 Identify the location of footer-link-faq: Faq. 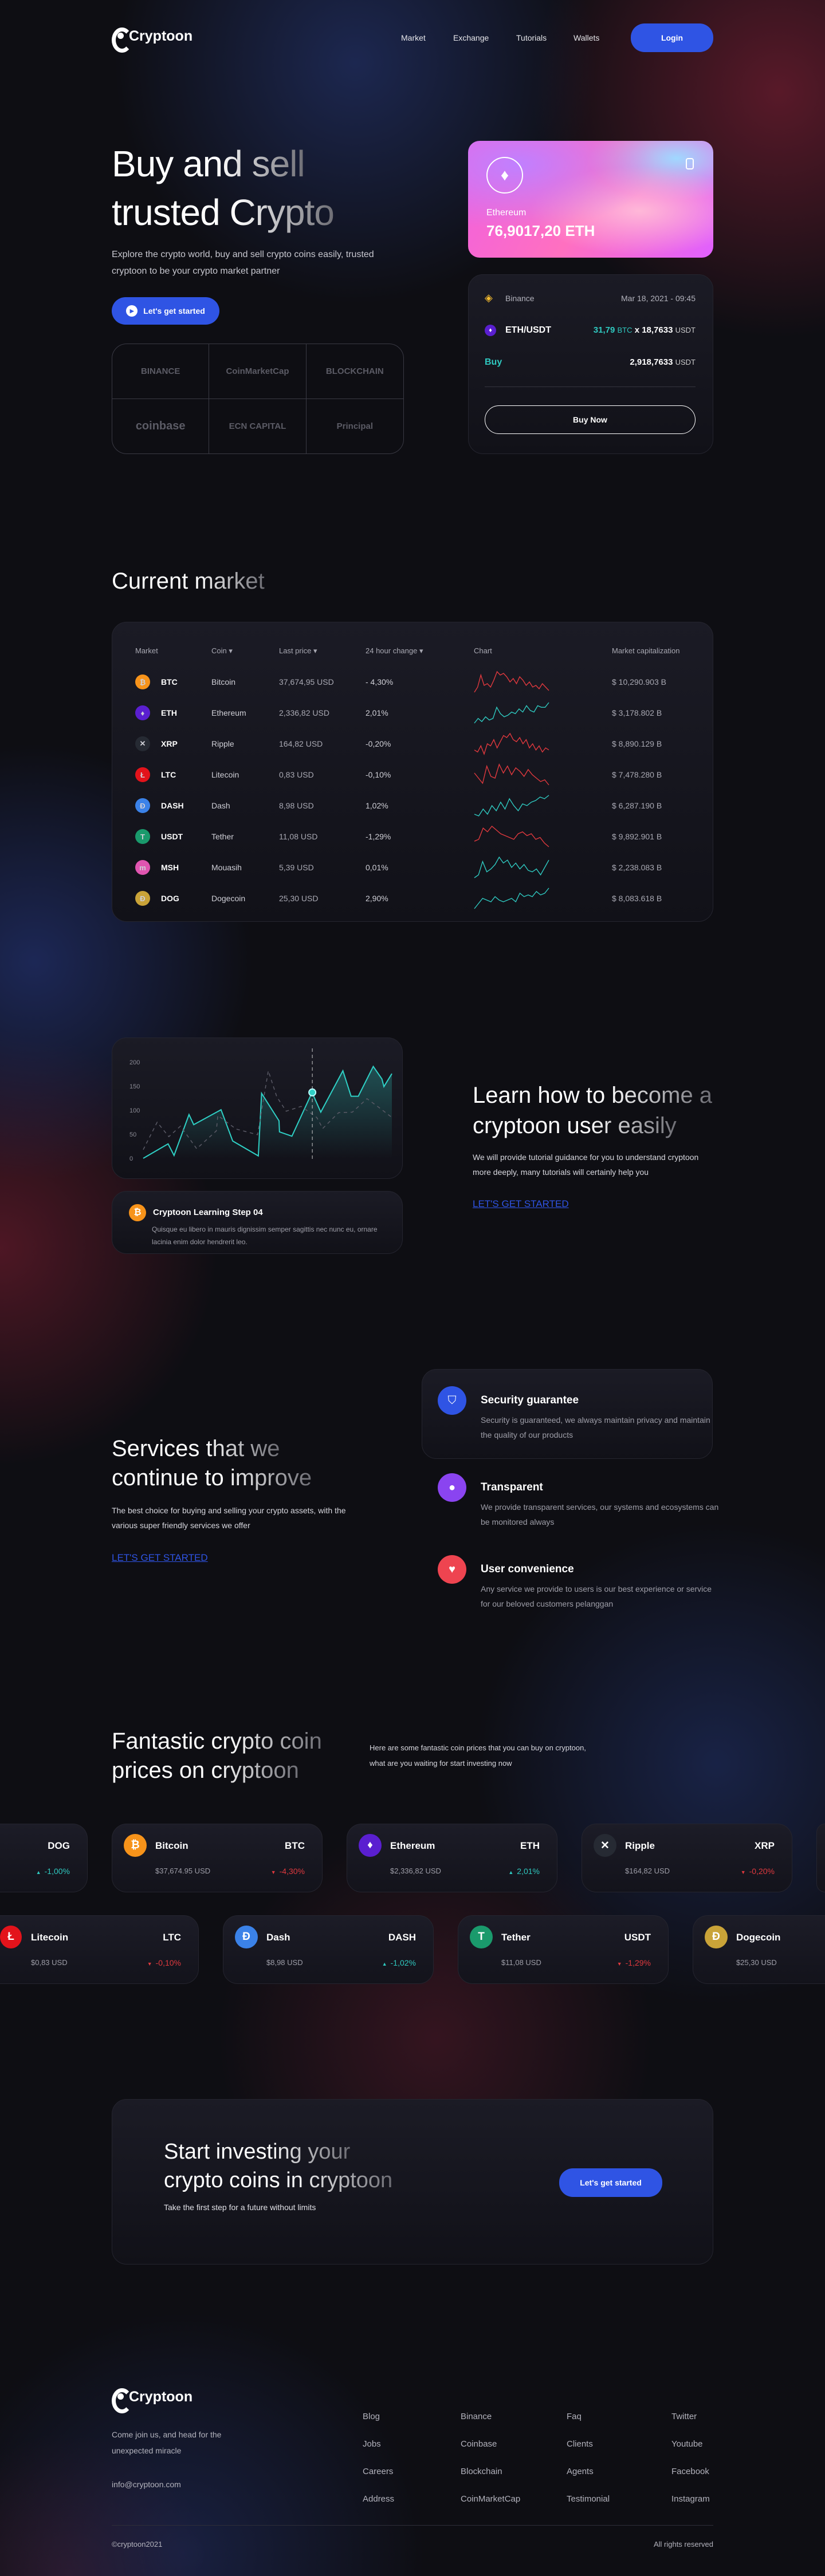
(574, 2416).